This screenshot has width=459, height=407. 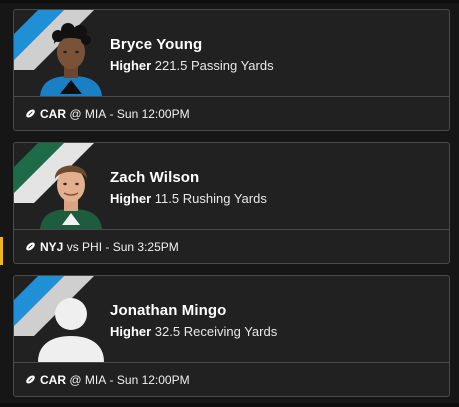 I want to click on pick-projection: Higher 32.5 Receiving Yards, so click(x=193, y=331).